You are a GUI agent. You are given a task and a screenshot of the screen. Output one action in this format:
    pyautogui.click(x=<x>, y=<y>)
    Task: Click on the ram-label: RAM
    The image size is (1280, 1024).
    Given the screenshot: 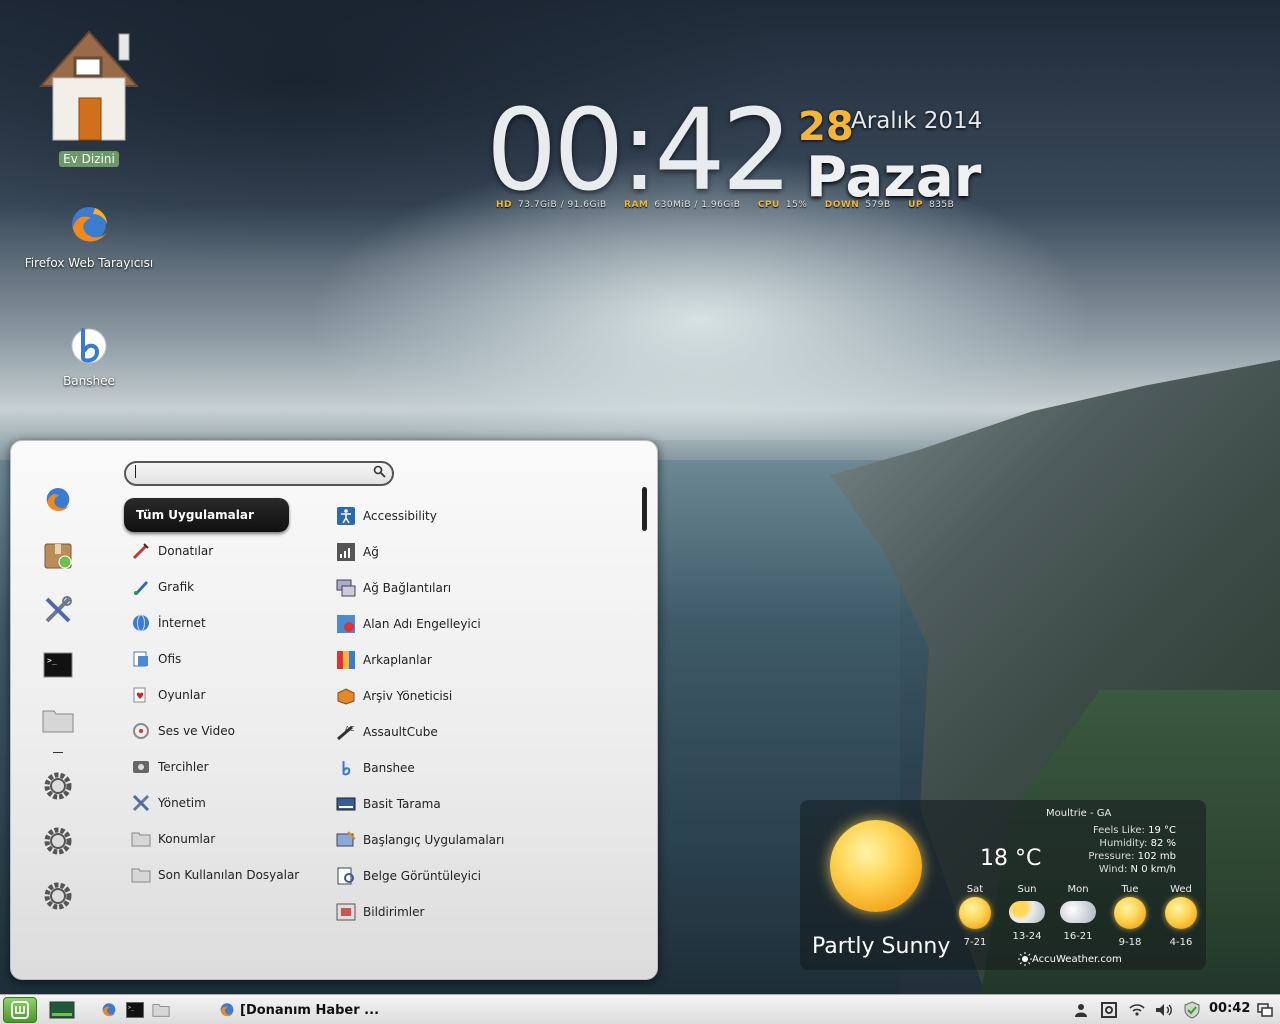 What is the action you would take?
    pyautogui.click(x=636, y=205)
    